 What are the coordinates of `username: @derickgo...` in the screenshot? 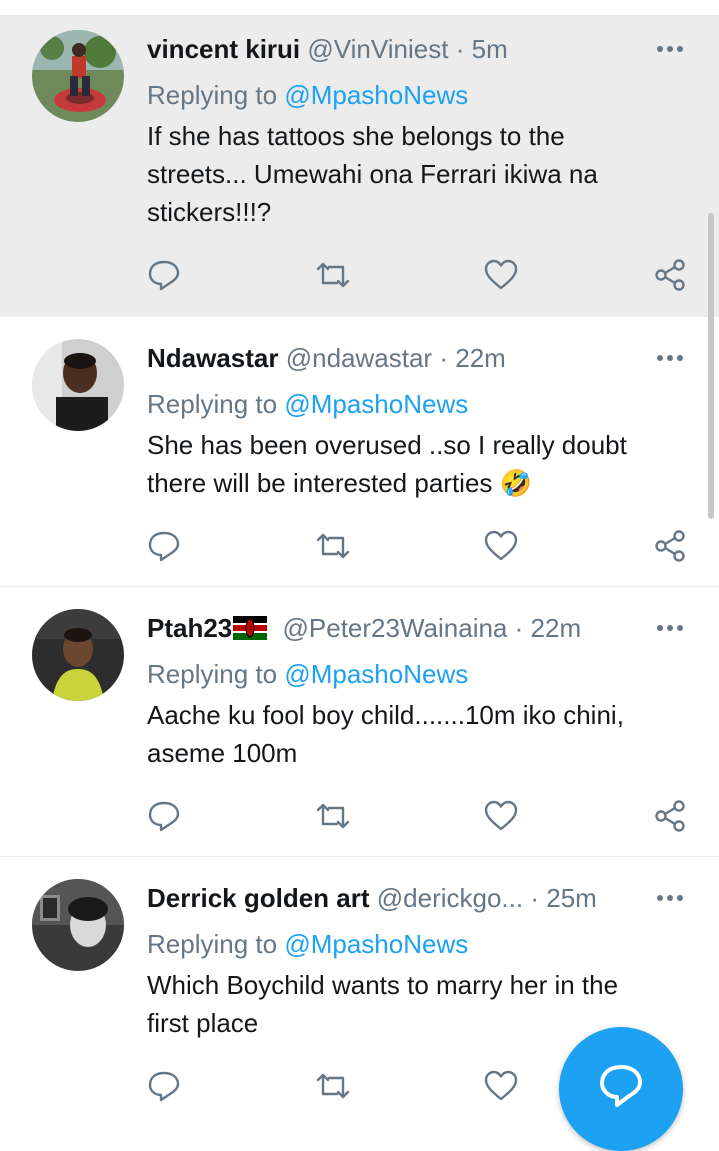 It's located at (450, 898).